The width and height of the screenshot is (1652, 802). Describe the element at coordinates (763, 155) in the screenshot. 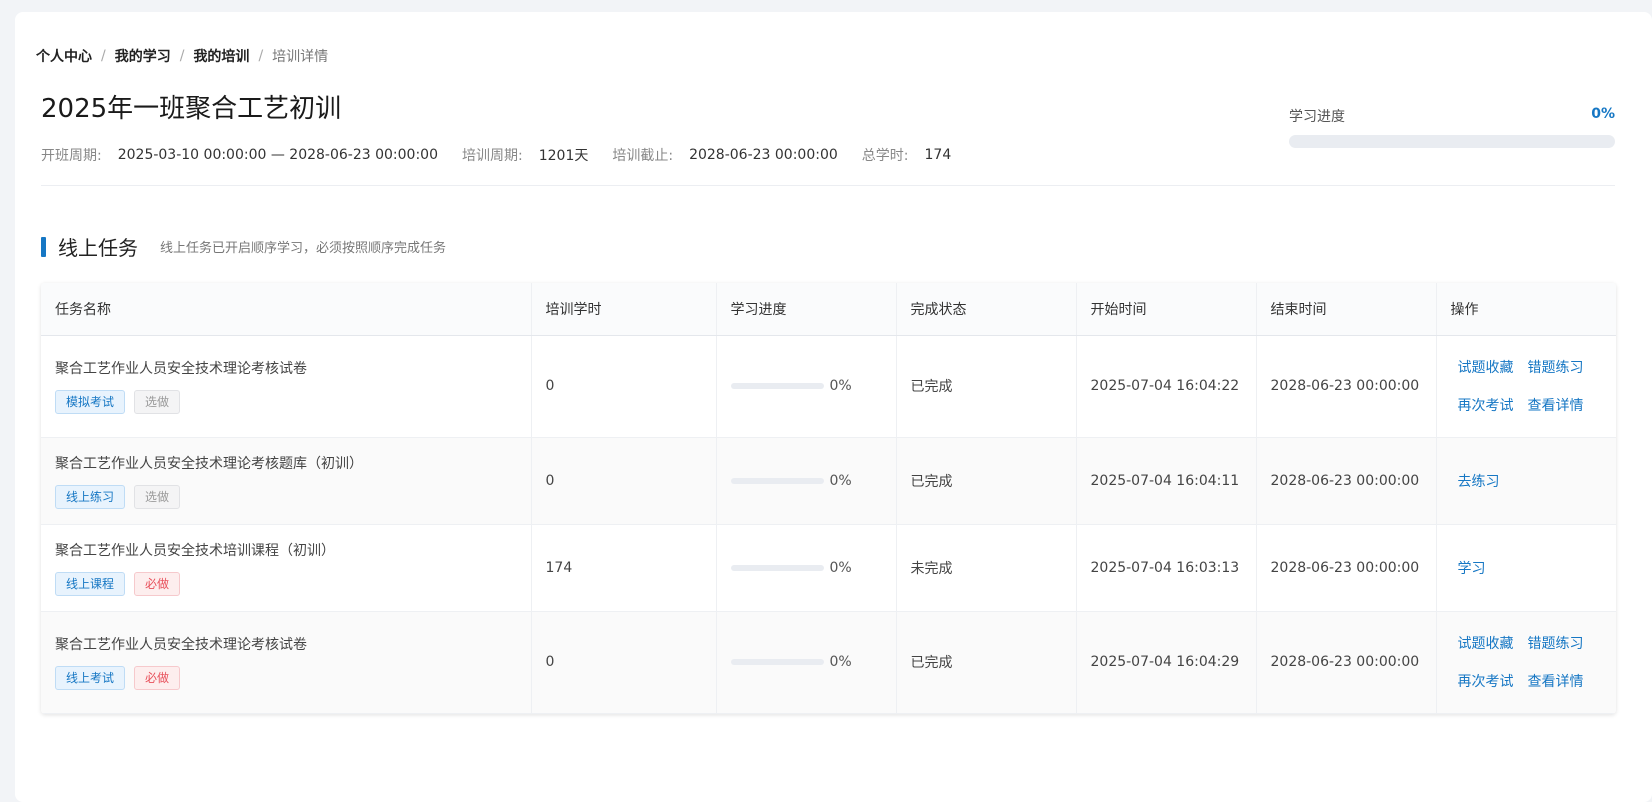

I see `meta-value-deadline: 2028-06-23 00:00:00` at that location.